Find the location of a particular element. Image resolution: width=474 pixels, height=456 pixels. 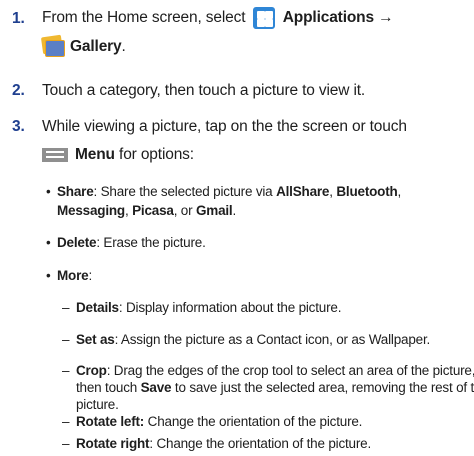

step-3-line-2: Menu for options: is located at coordinates (118, 155).